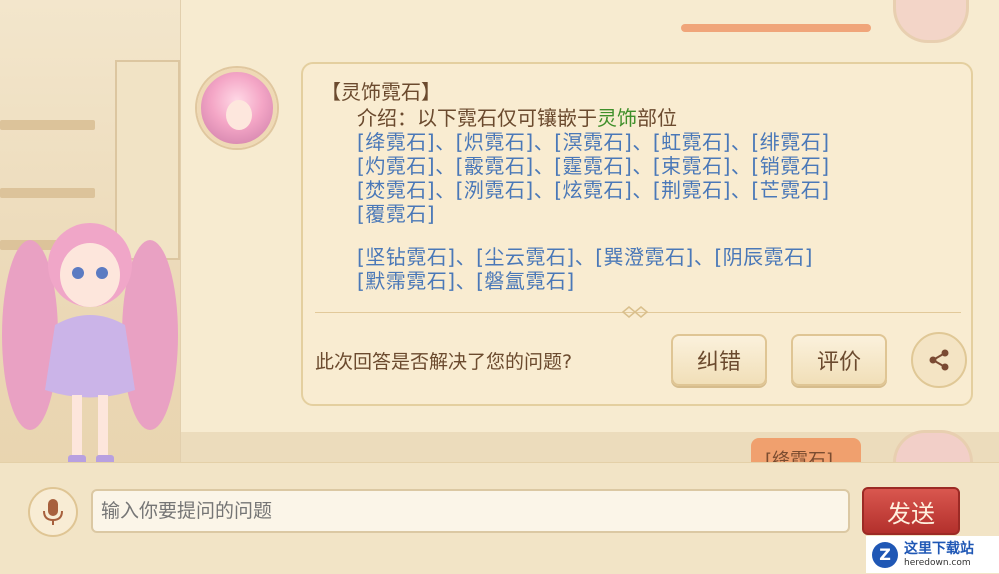  I want to click on user-message-row, so click(590, 447).